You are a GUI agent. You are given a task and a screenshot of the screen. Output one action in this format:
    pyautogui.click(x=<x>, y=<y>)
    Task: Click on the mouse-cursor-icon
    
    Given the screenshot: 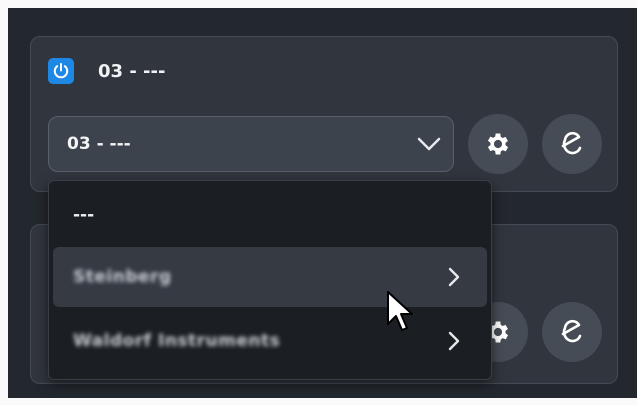 What is the action you would take?
    pyautogui.click(x=400, y=311)
    